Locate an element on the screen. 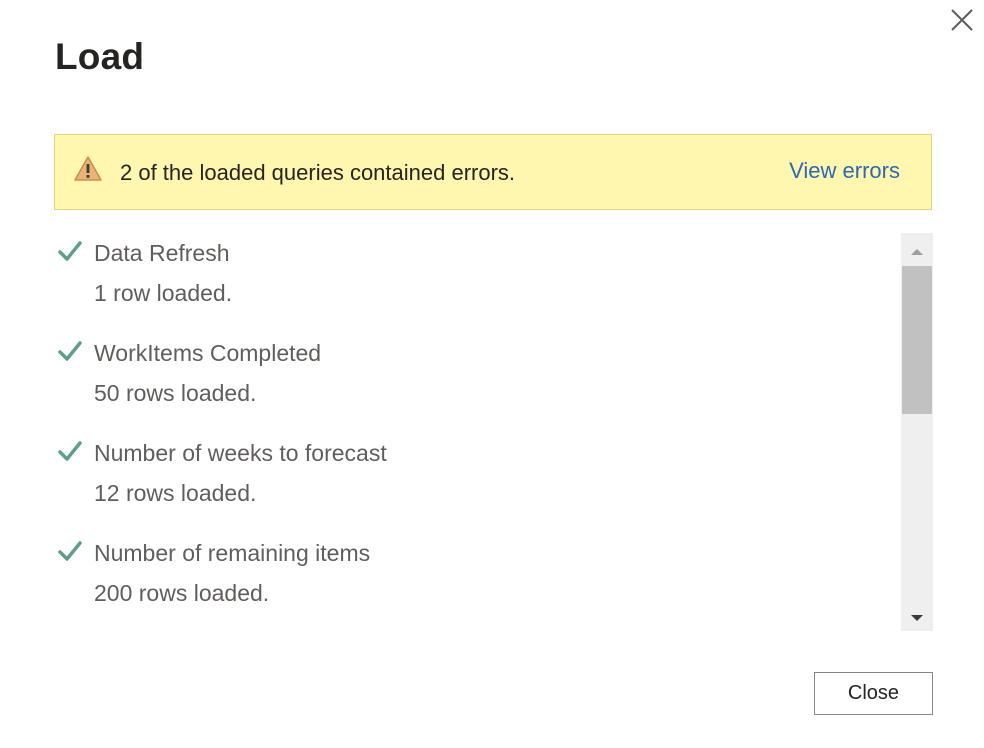 Image resolution: width=984 pixels, height=748 pixels. scroll-up-arrow-icon is located at coordinates (917, 249).